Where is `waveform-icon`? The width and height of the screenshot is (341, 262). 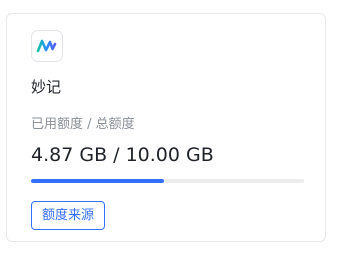 waveform-icon is located at coordinates (46, 46).